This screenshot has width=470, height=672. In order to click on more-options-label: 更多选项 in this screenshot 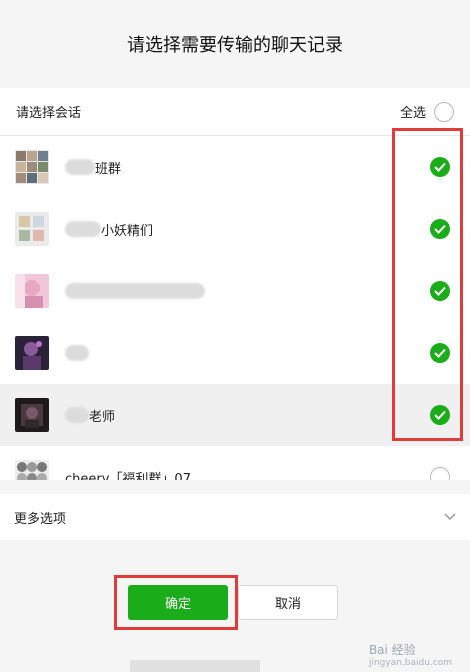, I will do `click(40, 519)`.